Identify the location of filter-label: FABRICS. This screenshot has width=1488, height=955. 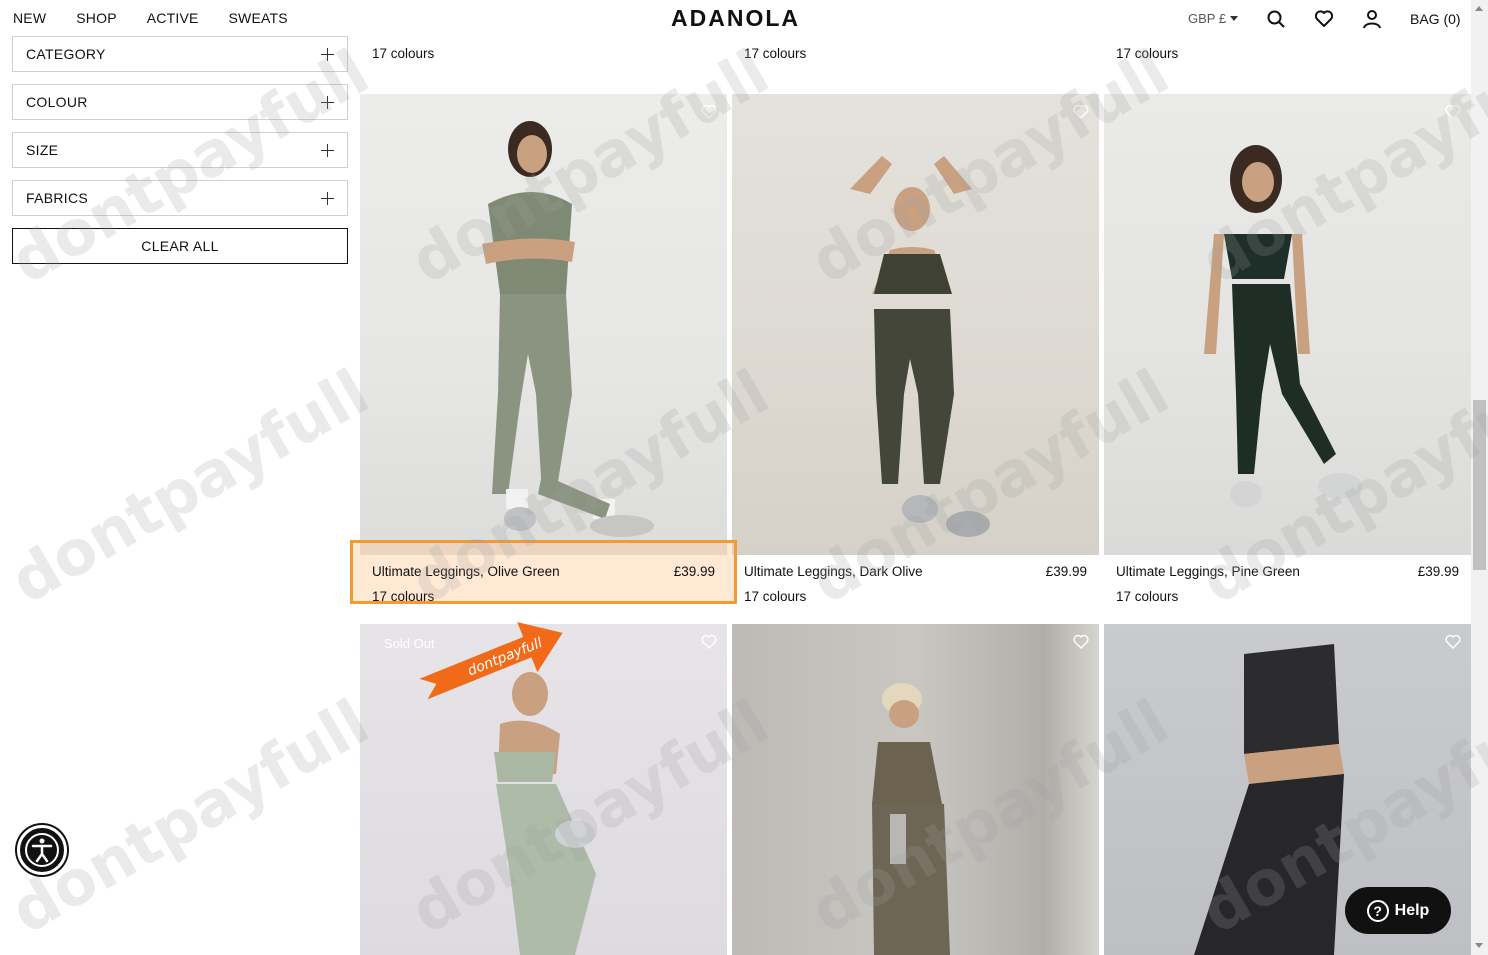
(57, 198).